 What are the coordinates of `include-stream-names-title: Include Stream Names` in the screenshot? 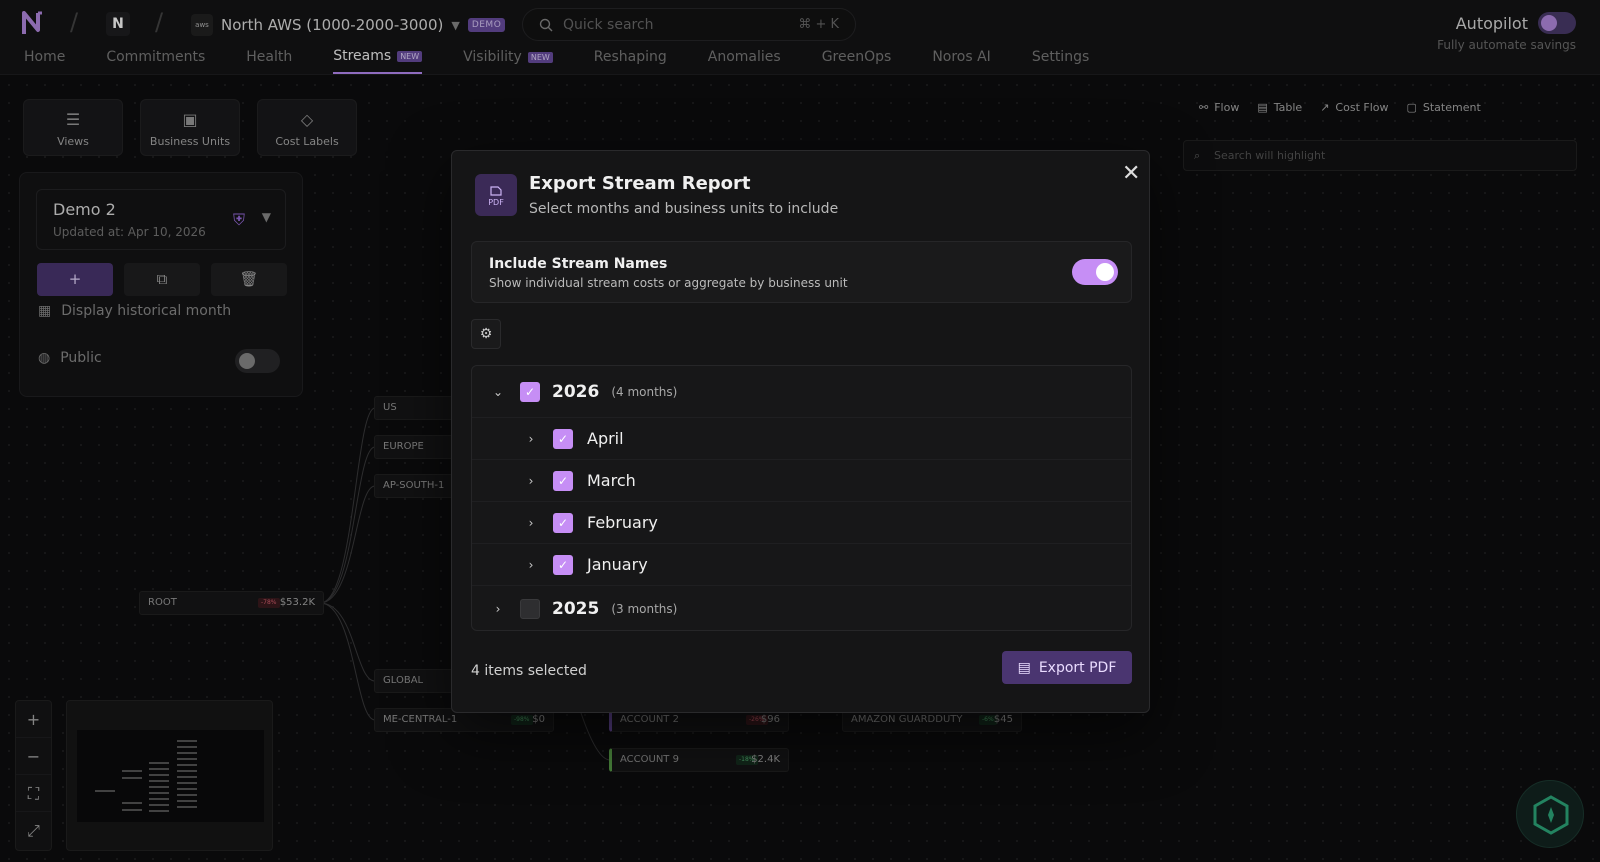 It's located at (578, 264).